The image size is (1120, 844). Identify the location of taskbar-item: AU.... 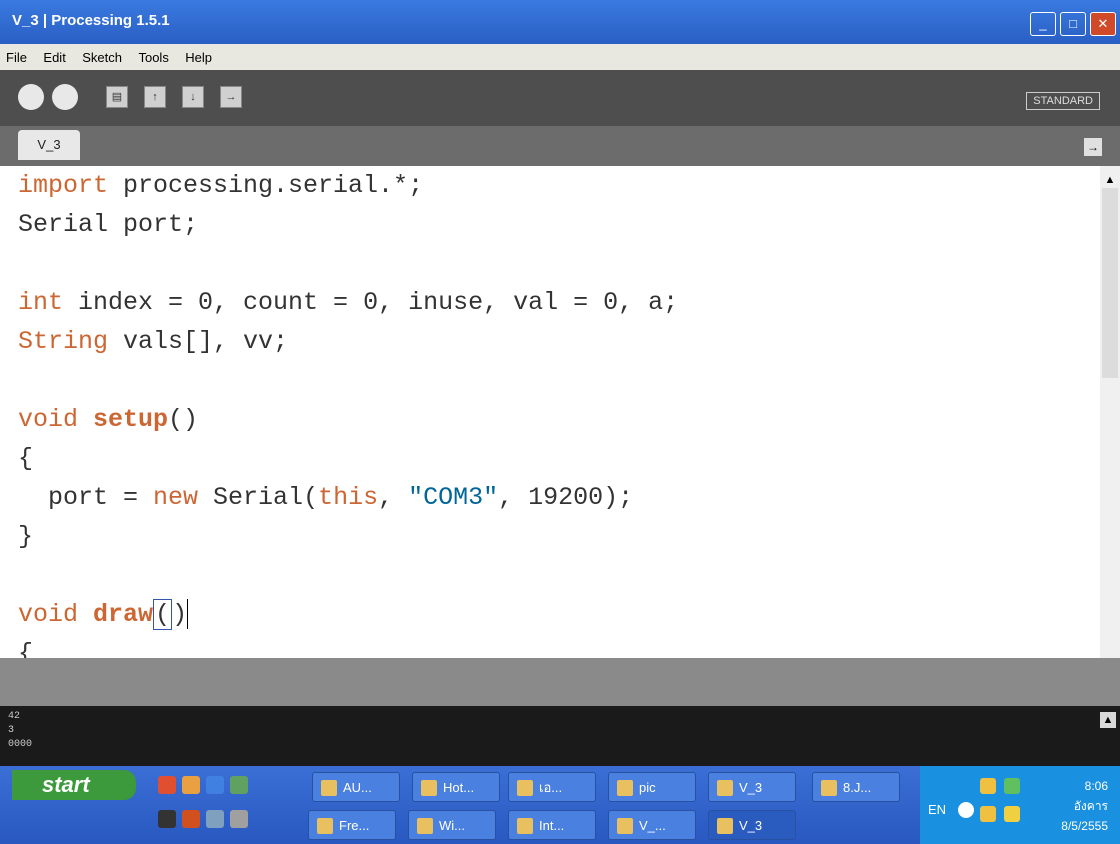
(356, 787).